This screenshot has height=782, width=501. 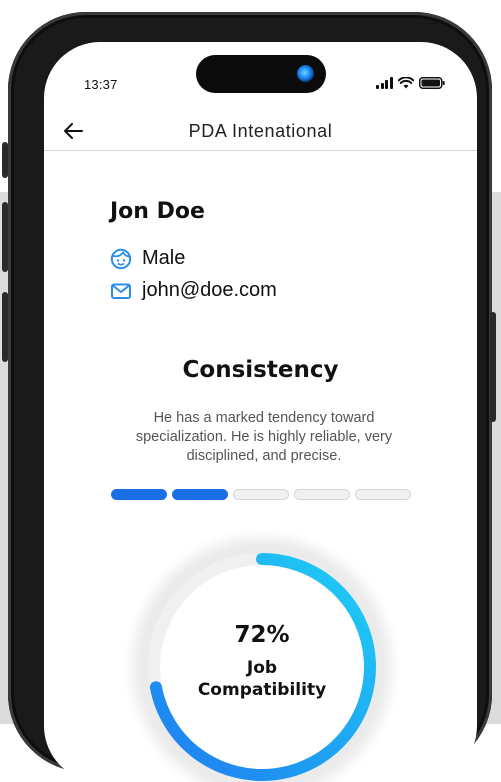 I want to click on email-row: john@doe.com, so click(x=193, y=290).